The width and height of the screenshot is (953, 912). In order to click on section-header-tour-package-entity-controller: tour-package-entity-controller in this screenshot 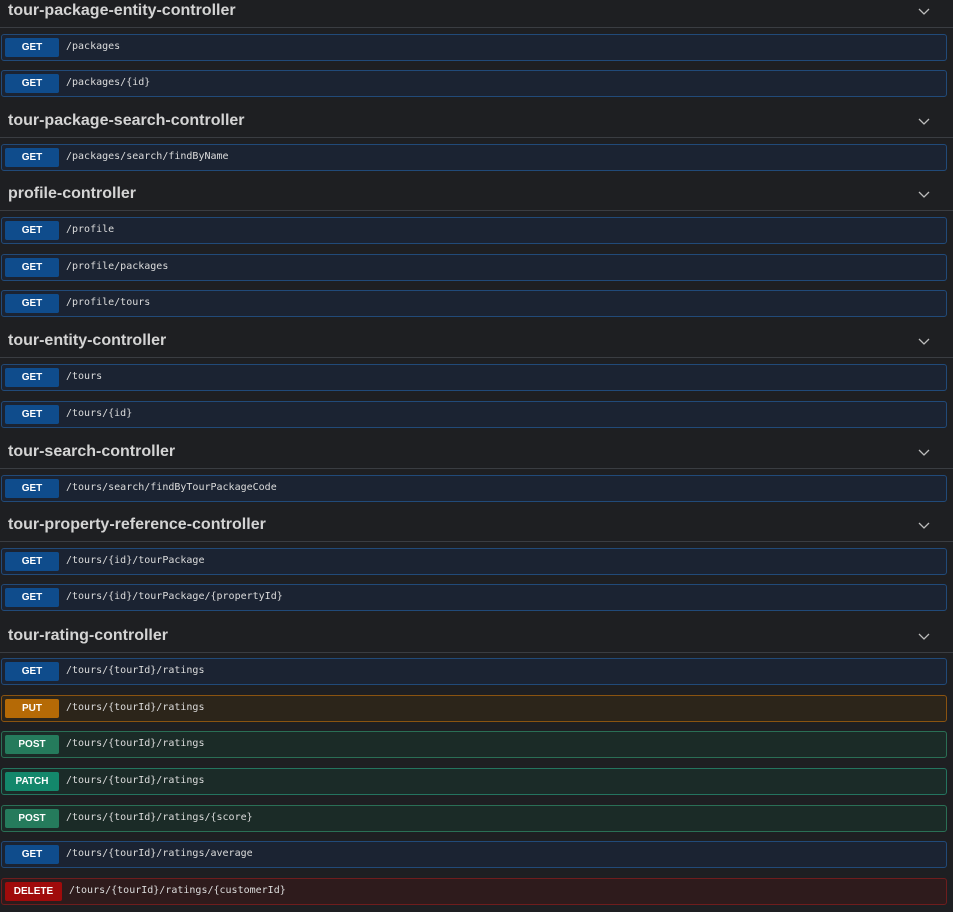, I will do `click(476, 14)`.